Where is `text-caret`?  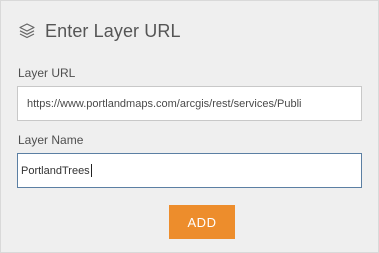 text-caret is located at coordinates (91, 170).